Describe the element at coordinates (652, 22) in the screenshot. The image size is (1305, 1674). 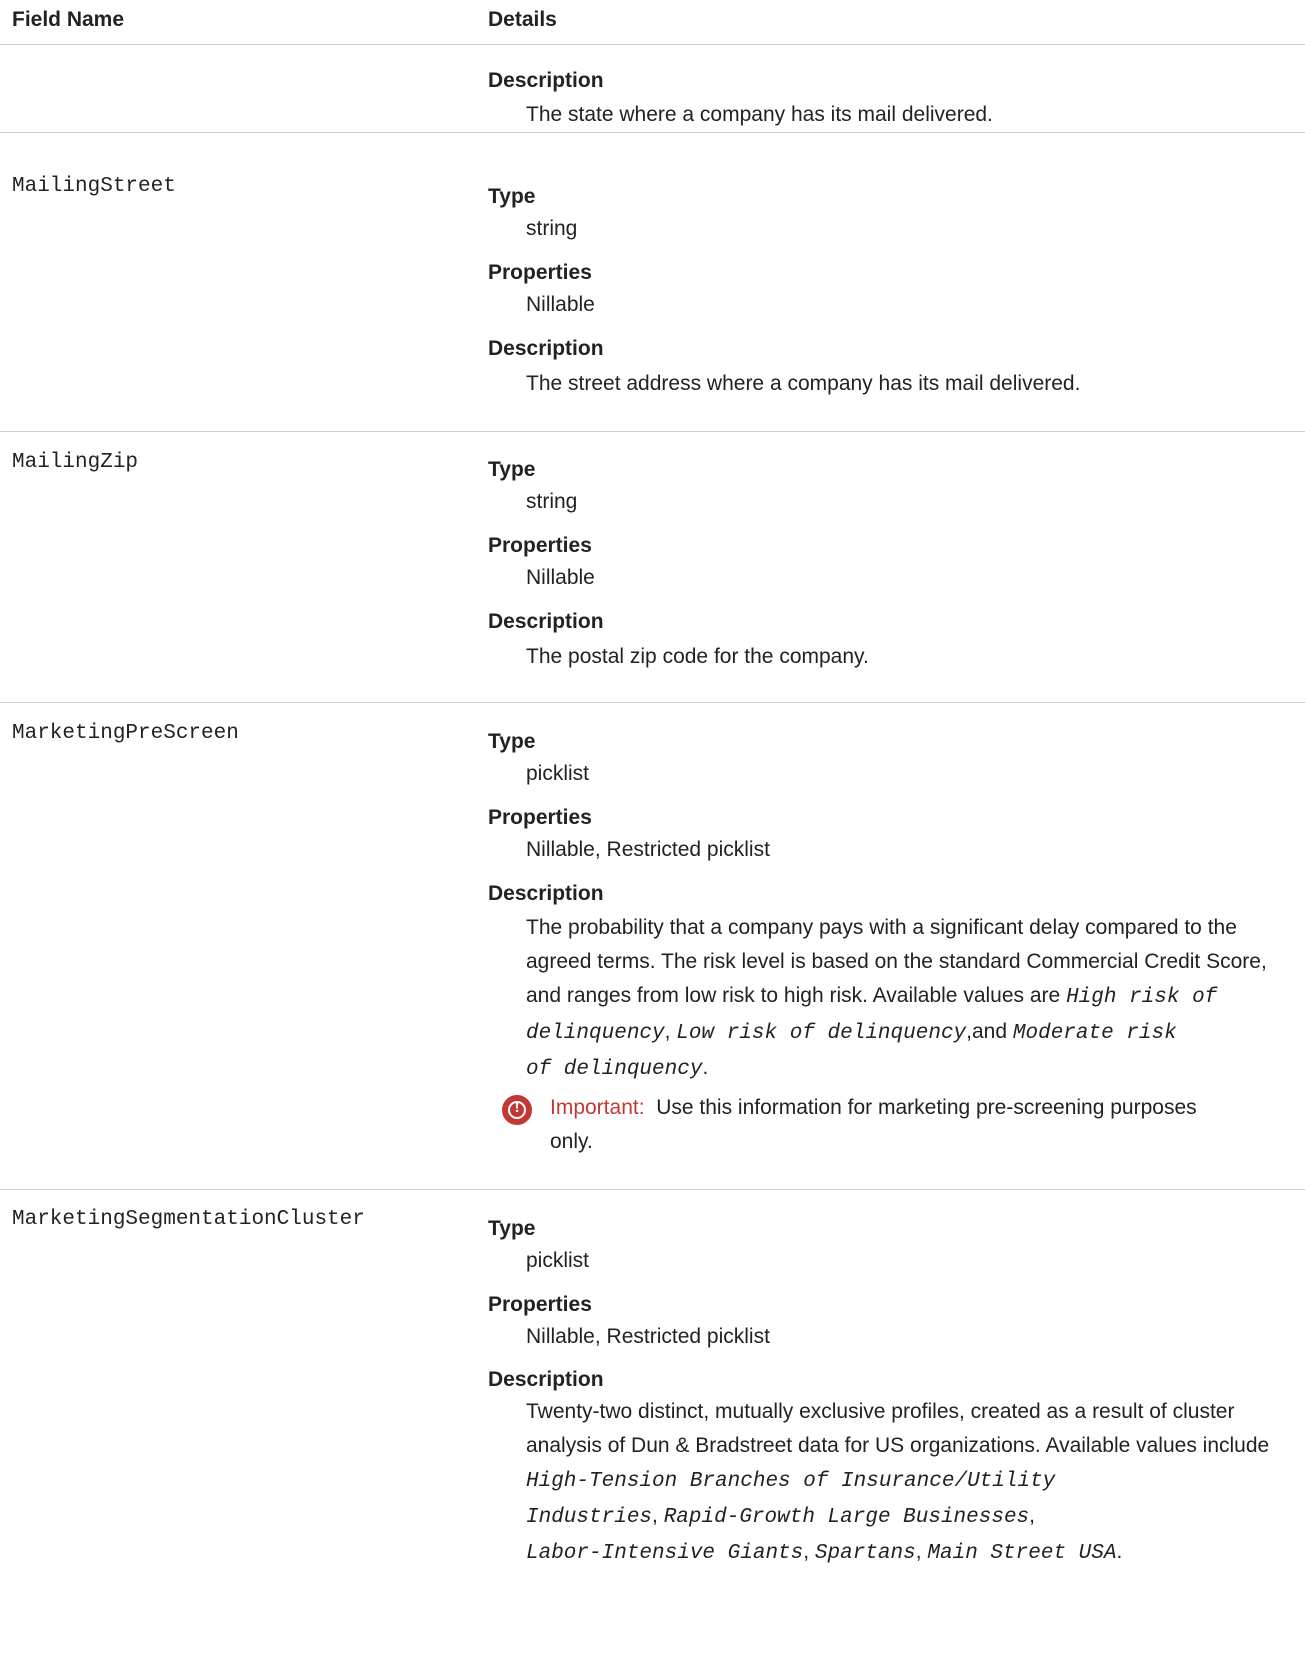
I see `table-header: Field Name Details` at that location.